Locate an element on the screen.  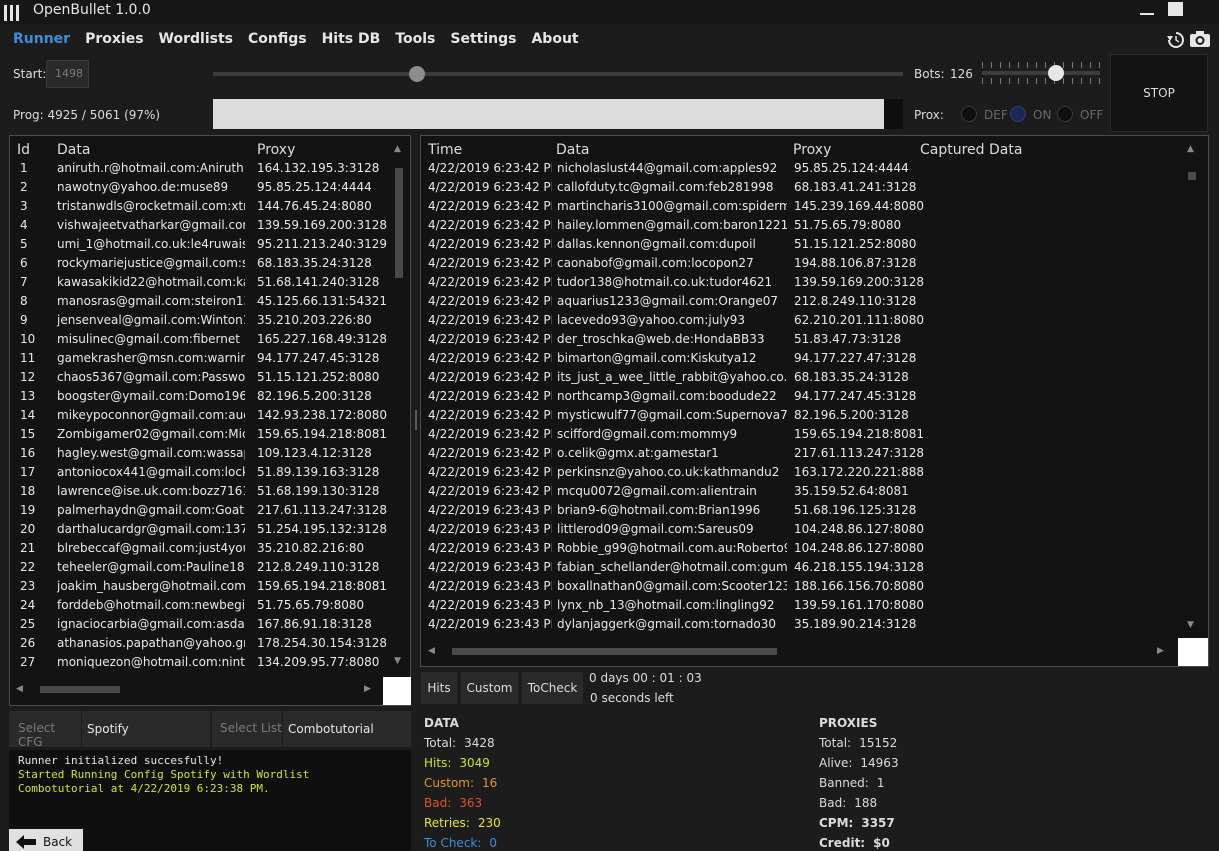
minimize-icon is located at coordinates (1147, 14).